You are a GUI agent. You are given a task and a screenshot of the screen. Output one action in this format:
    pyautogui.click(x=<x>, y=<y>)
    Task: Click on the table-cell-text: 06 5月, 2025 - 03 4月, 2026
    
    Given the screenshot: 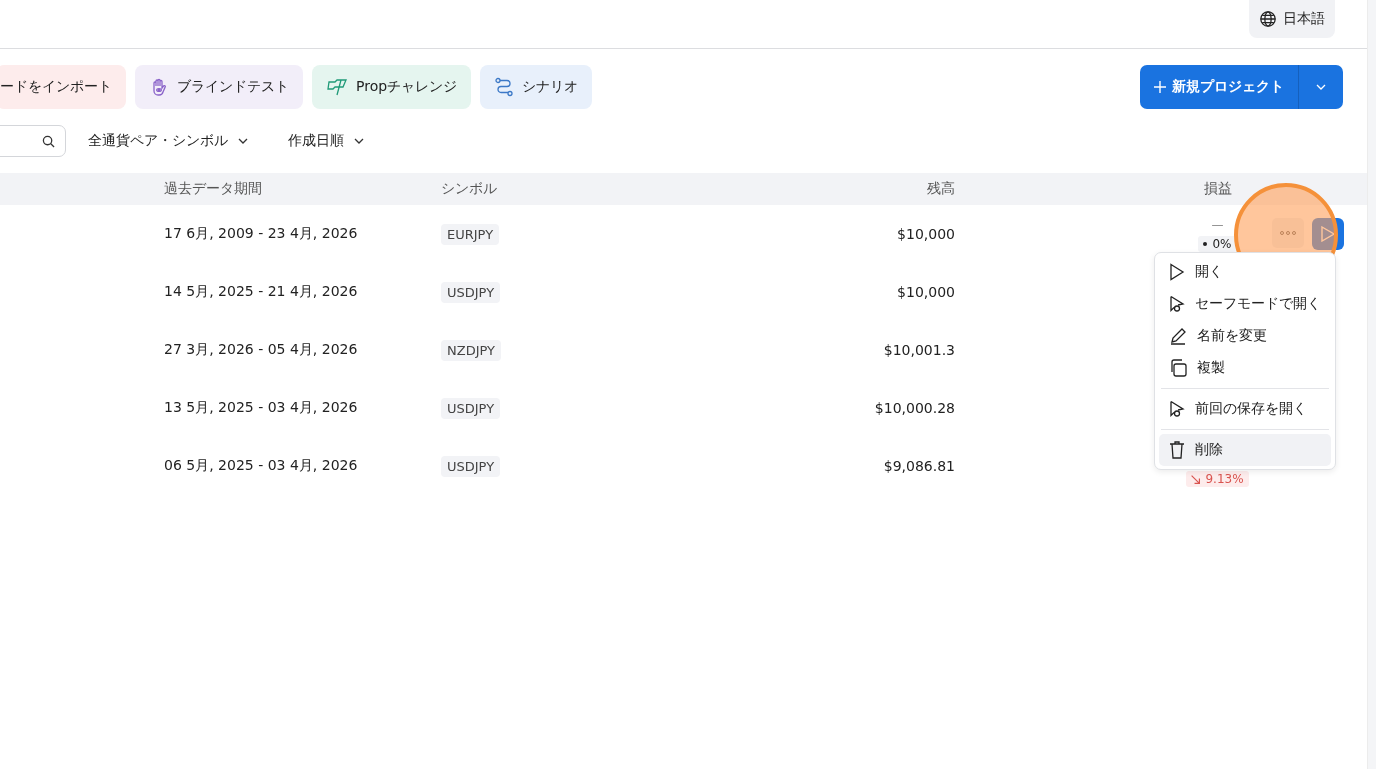 What is the action you would take?
    pyautogui.click(x=261, y=466)
    